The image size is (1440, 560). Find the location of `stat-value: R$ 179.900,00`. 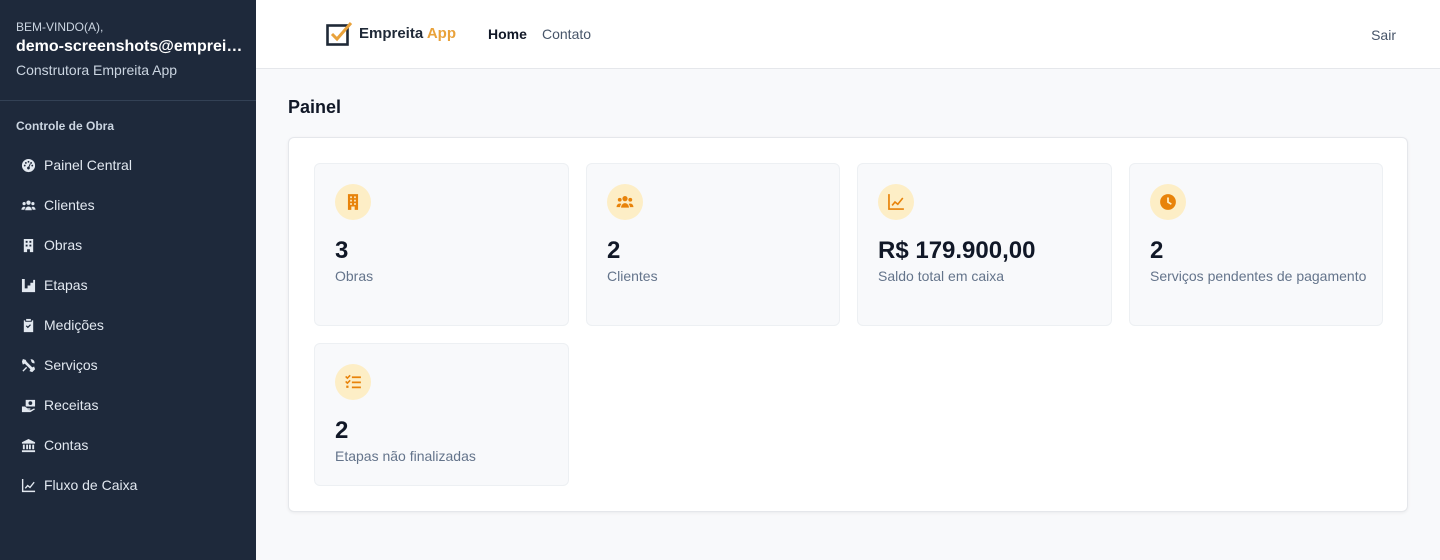

stat-value: R$ 179.900,00 is located at coordinates (957, 250).